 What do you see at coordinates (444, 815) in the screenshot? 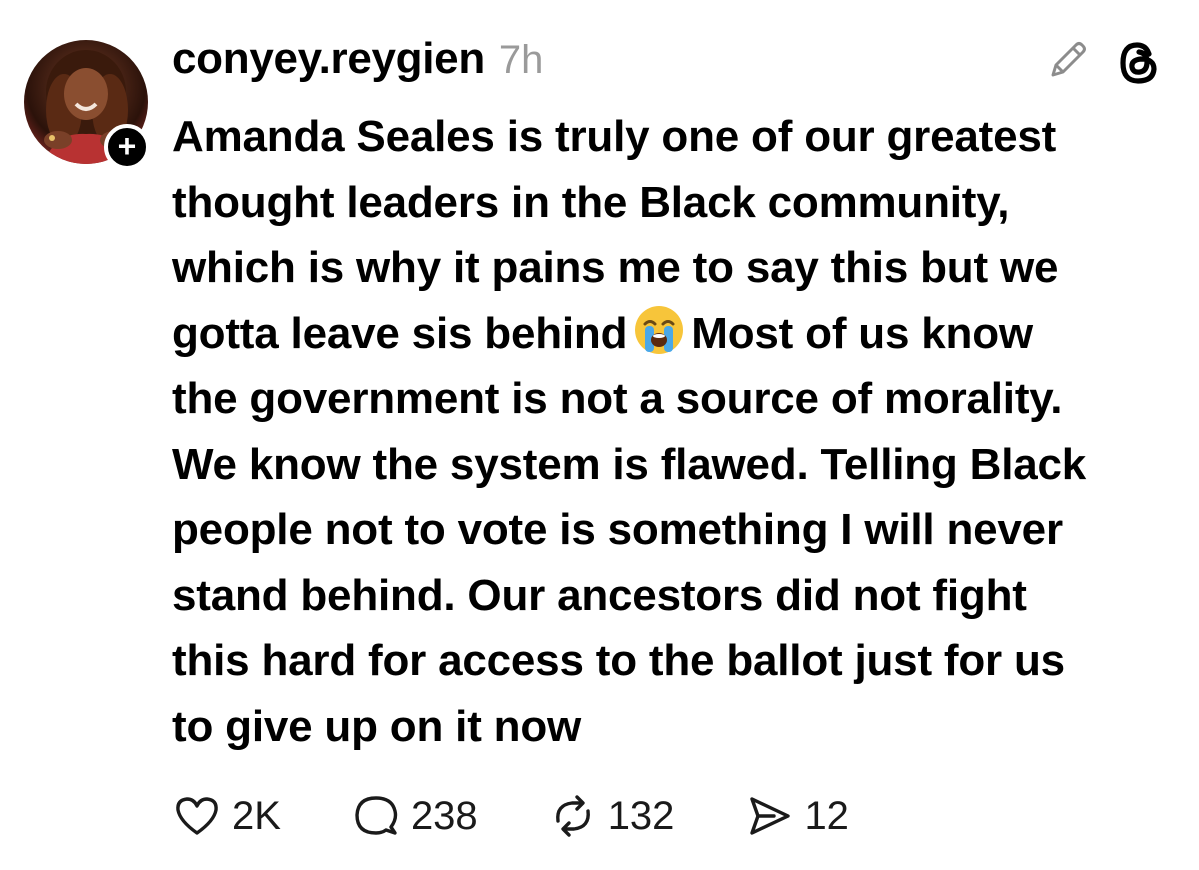
I see `comment-count: 238` at bounding box center [444, 815].